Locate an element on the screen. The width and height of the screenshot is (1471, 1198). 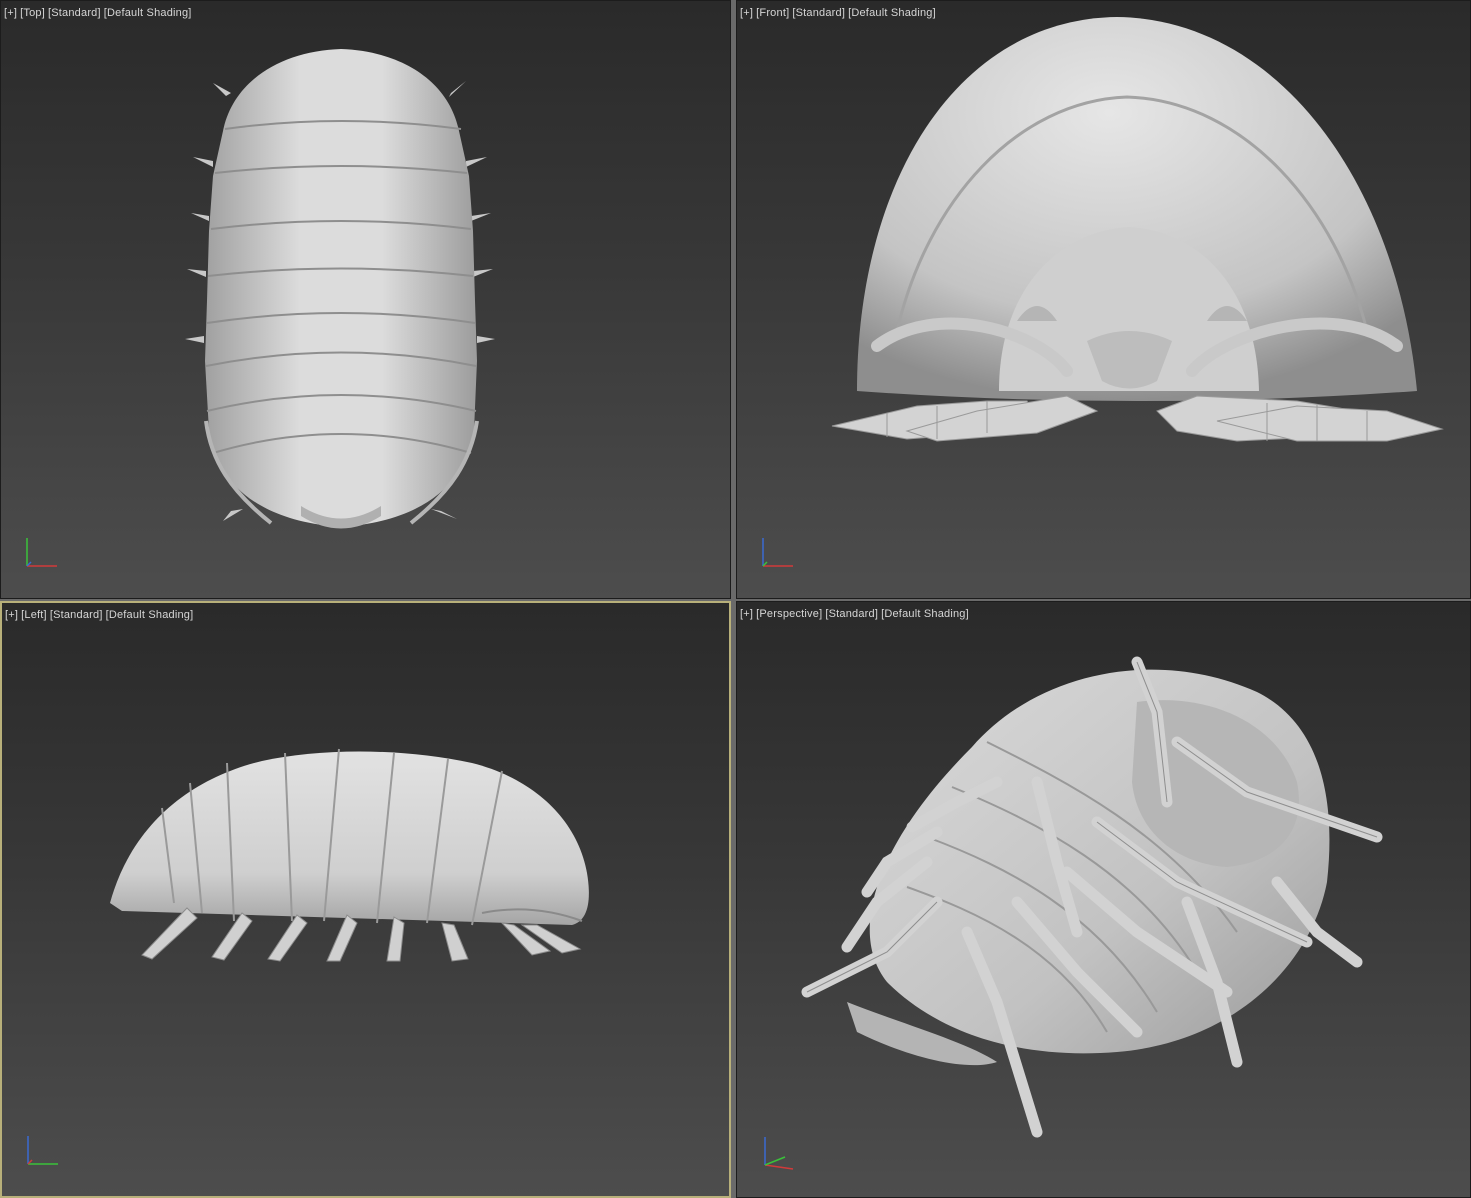
legs-front is located at coordinates (1137, 418).